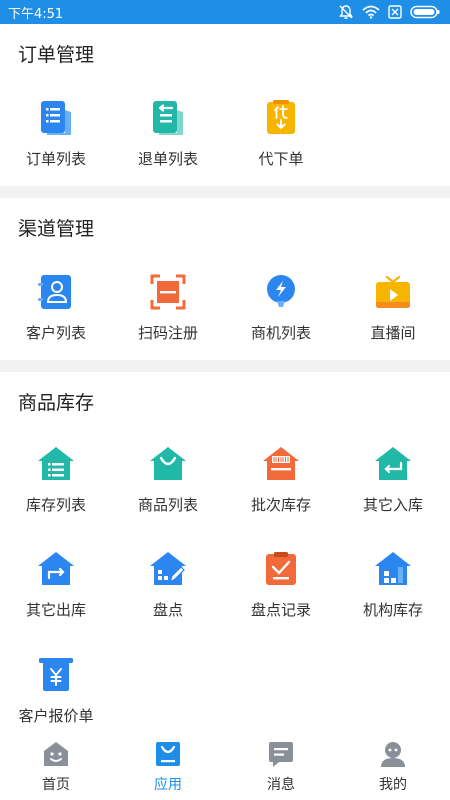 Image resolution: width=450 pixels, height=800 pixels. Describe the element at coordinates (281, 568) in the screenshot. I see `stocktake-record-icon` at that location.